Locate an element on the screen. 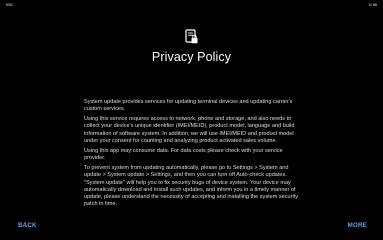 This screenshot has width=383, height=240. page-title: Privacy Policy is located at coordinates (191, 57).